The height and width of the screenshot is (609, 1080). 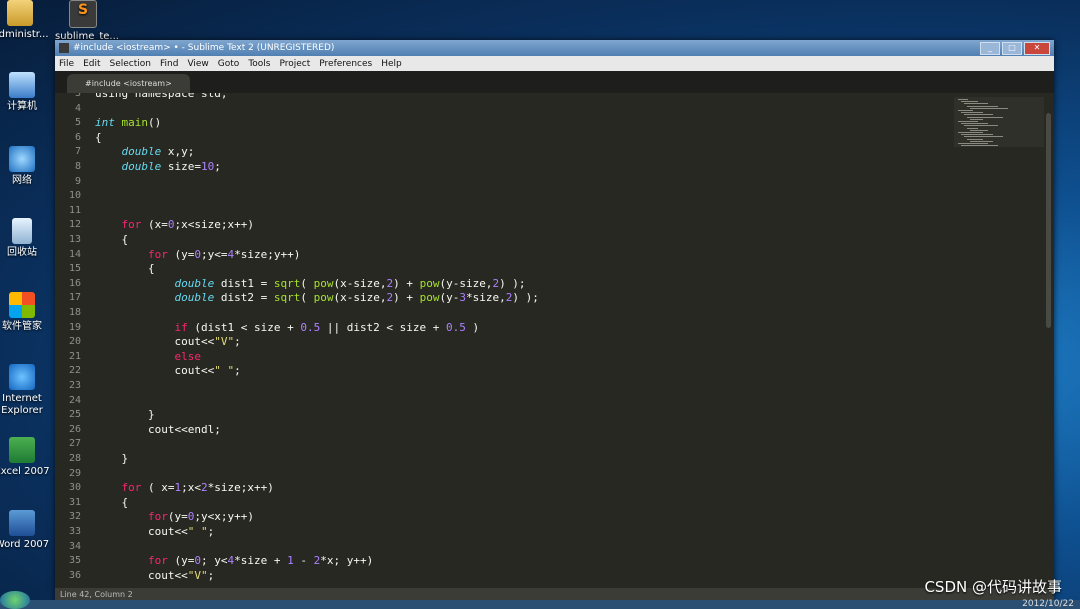 What do you see at coordinates (259, 64) in the screenshot?
I see `menu-tools: Tools` at bounding box center [259, 64].